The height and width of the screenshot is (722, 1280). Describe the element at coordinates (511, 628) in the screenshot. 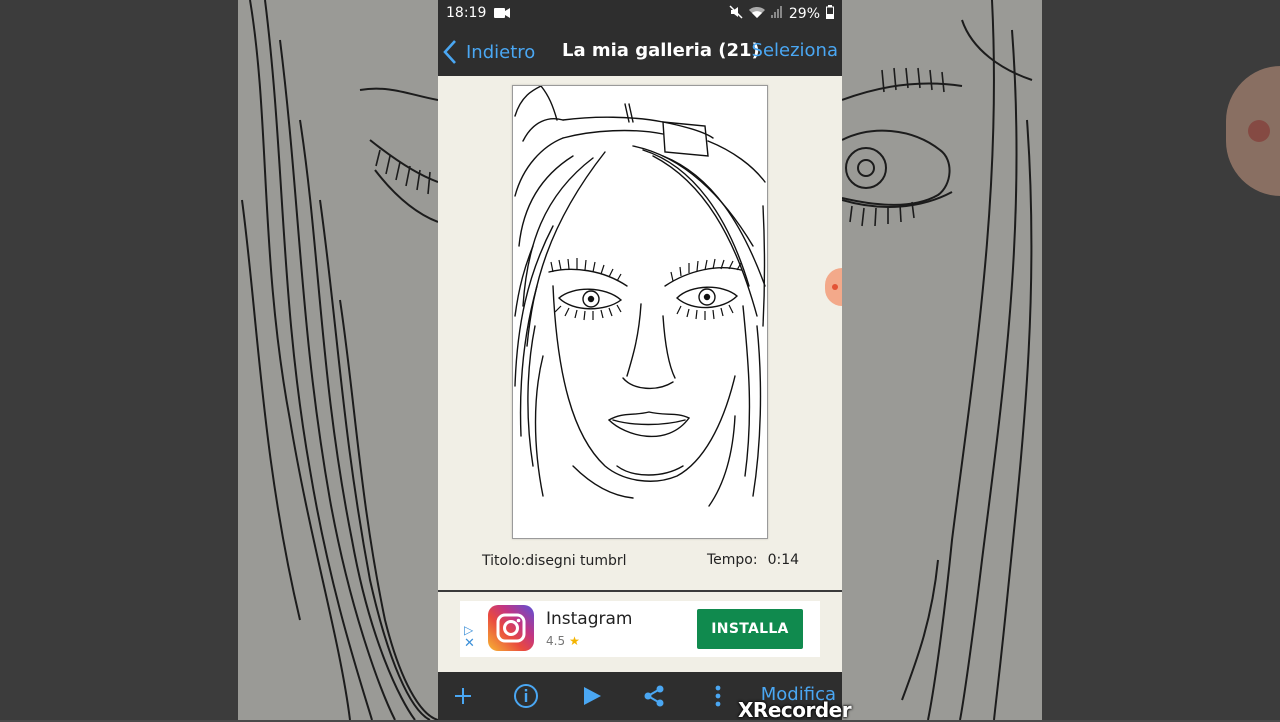

I see `instagram-logo` at that location.